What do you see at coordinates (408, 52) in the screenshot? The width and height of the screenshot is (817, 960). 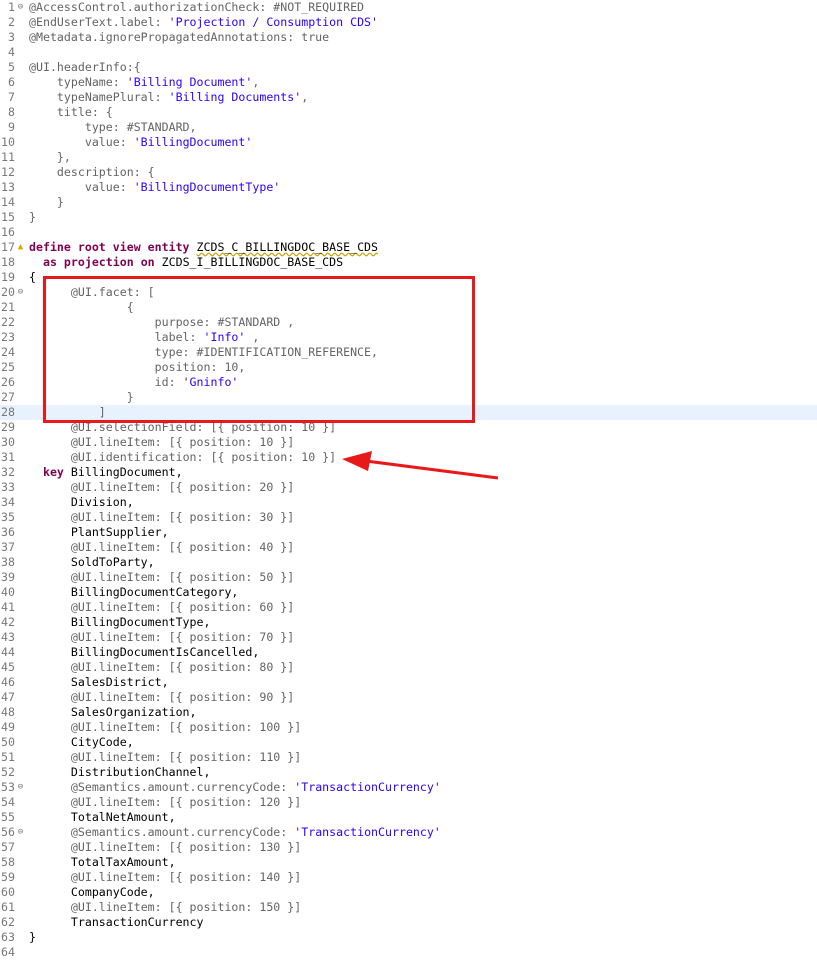 I see `code-line: 4` at bounding box center [408, 52].